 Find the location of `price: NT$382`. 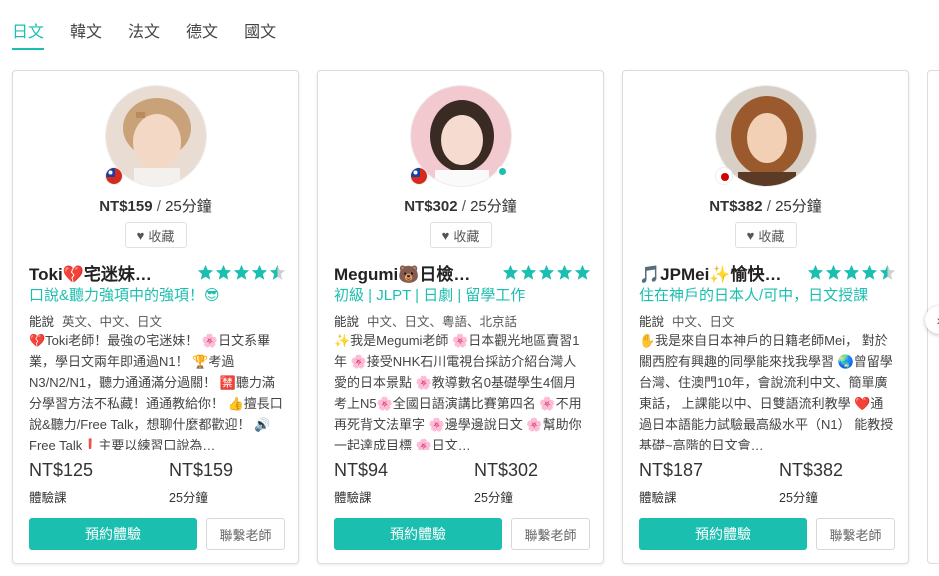

price: NT$382 is located at coordinates (736, 206).